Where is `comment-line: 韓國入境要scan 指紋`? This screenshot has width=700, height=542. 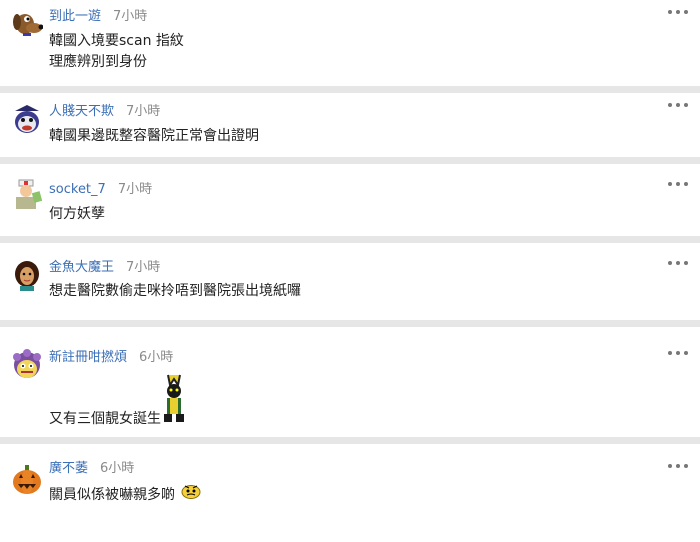
comment-line: 韓國入境要scan 指紋 is located at coordinates (116, 41).